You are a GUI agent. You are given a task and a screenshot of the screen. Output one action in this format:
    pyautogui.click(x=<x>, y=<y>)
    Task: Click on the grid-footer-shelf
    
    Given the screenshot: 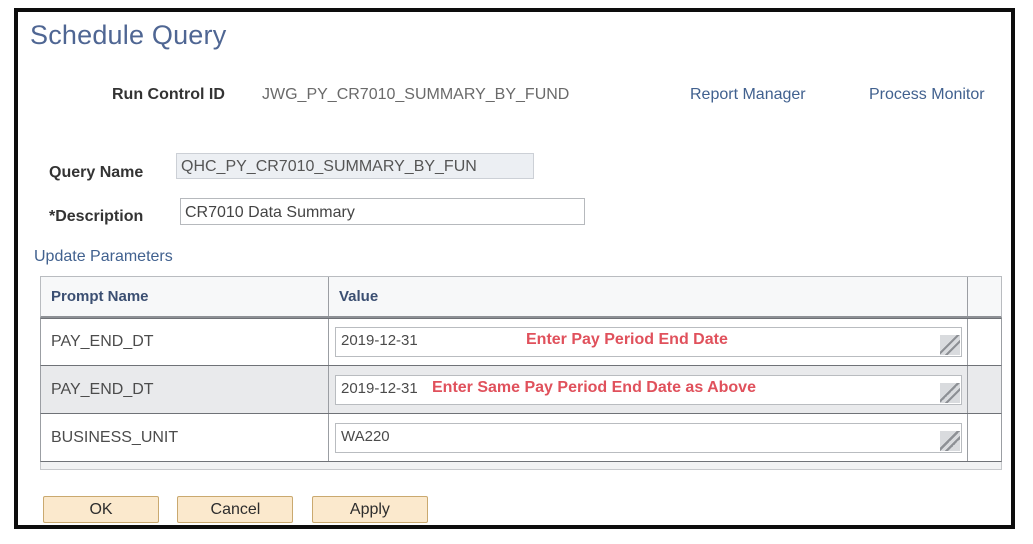 What is the action you would take?
    pyautogui.click(x=521, y=466)
    